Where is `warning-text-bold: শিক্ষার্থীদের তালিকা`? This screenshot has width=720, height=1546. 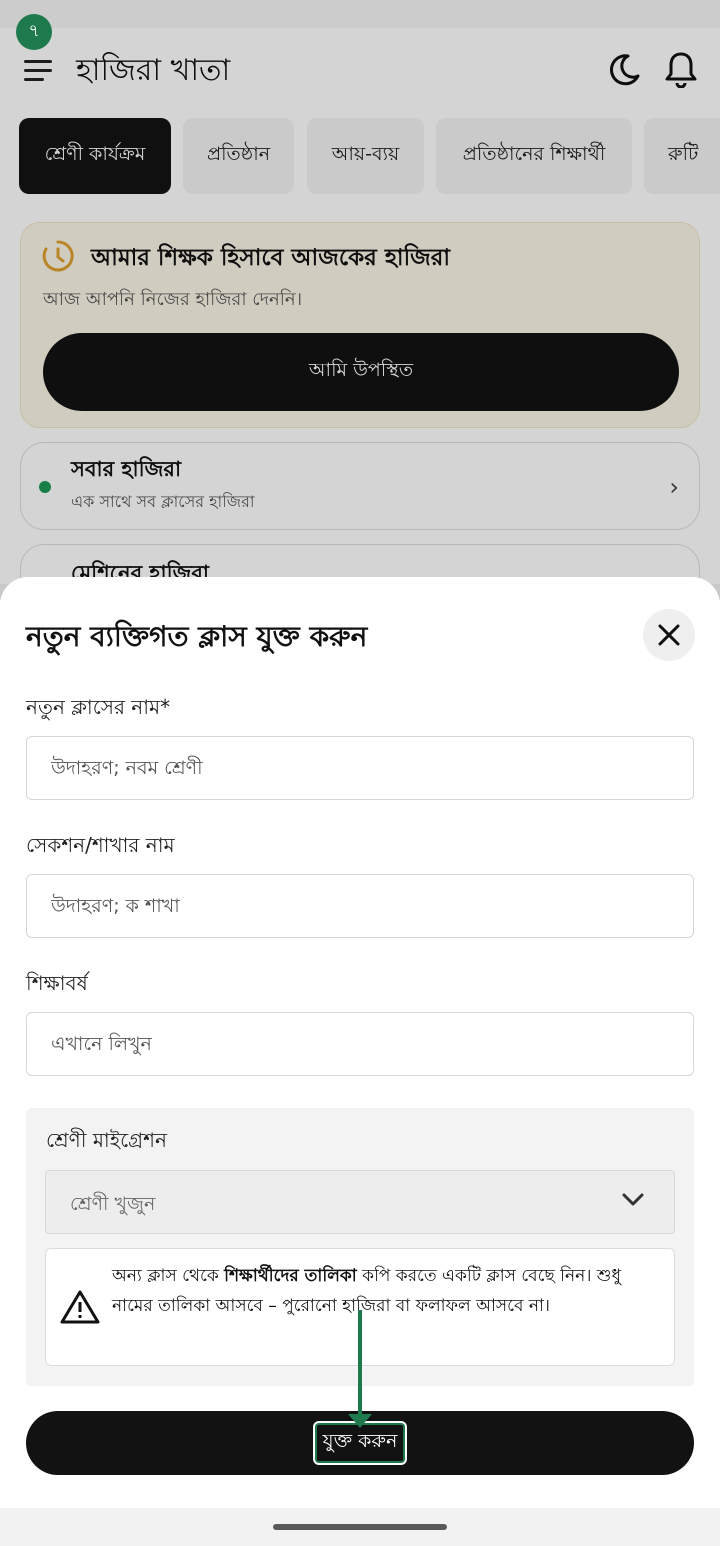 warning-text-bold: শিক্ষার্থীদের তালিকা is located at coordinates (290, 1276).